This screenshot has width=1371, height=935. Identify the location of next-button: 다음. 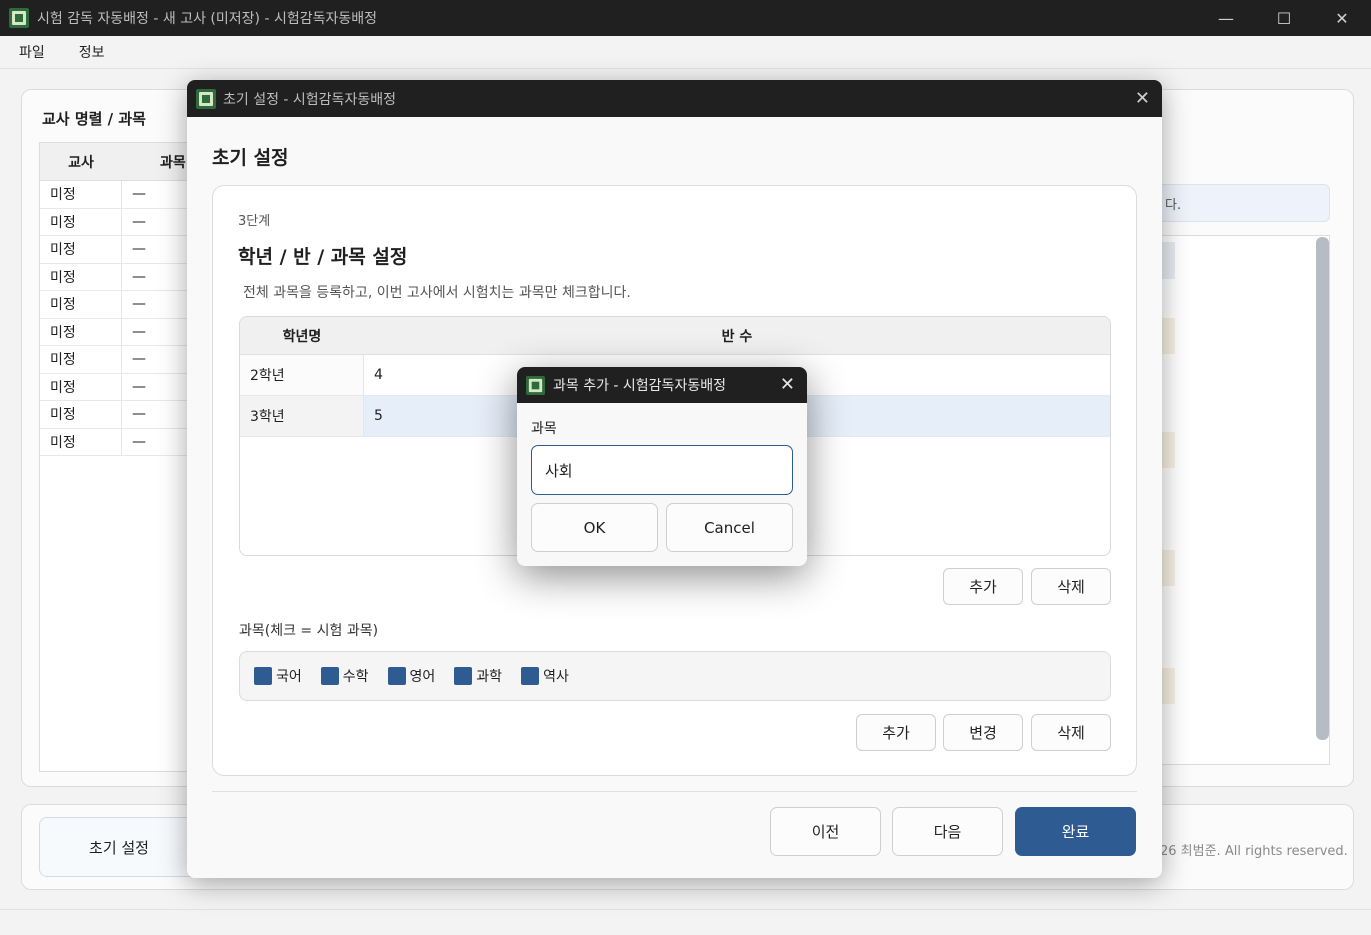
(947, 831).